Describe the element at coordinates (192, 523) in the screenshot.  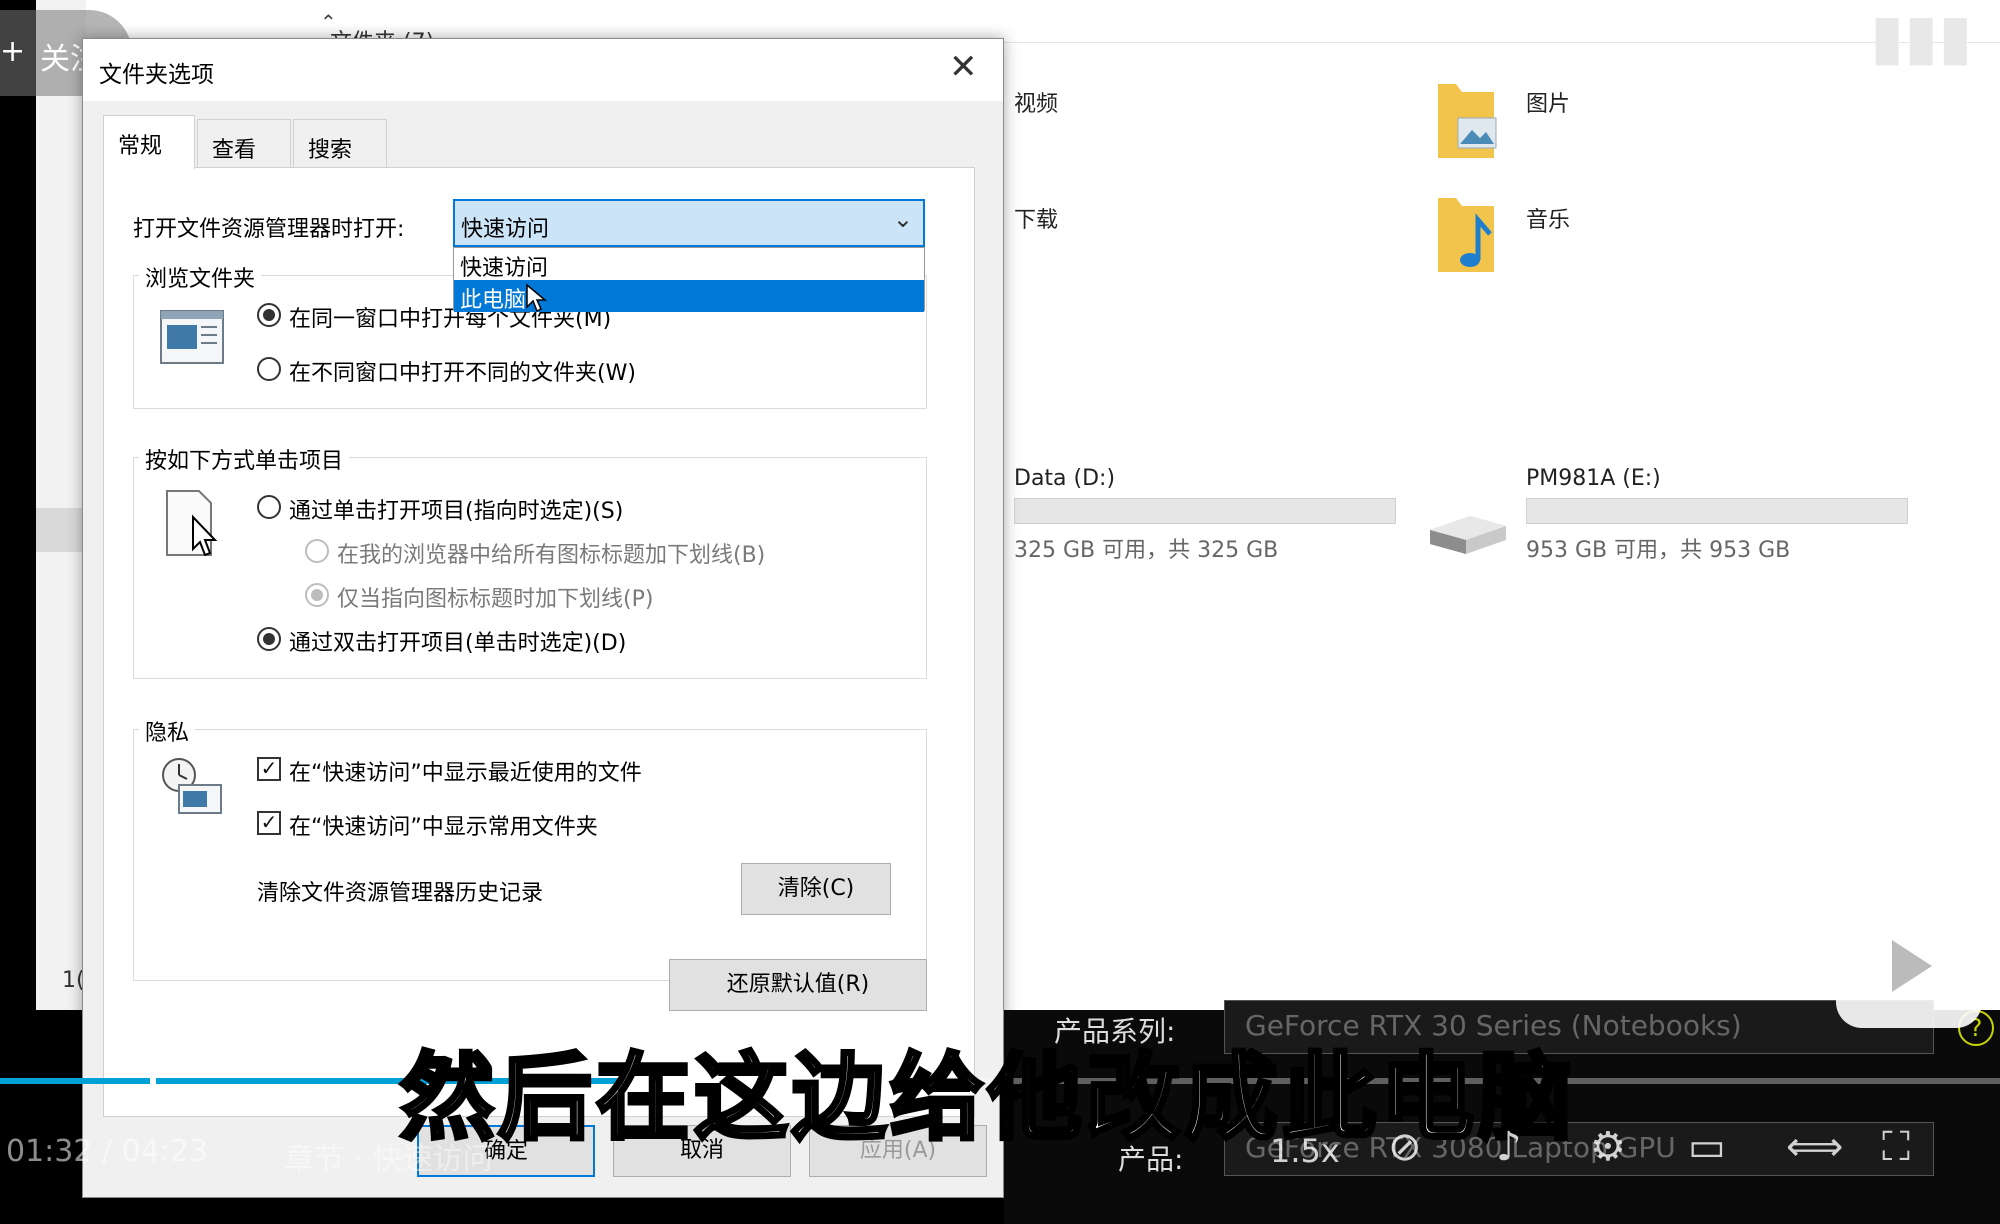
I see `click-pointer-icon` at that location.